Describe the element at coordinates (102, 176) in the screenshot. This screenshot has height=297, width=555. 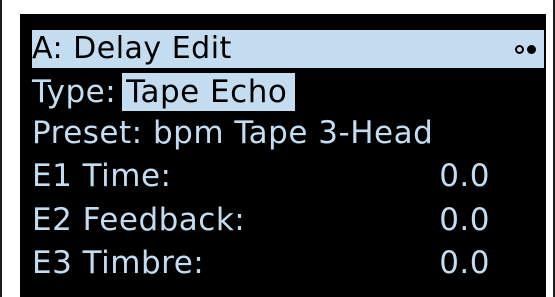
I see `param-label-time: E1 Time:` at that location.